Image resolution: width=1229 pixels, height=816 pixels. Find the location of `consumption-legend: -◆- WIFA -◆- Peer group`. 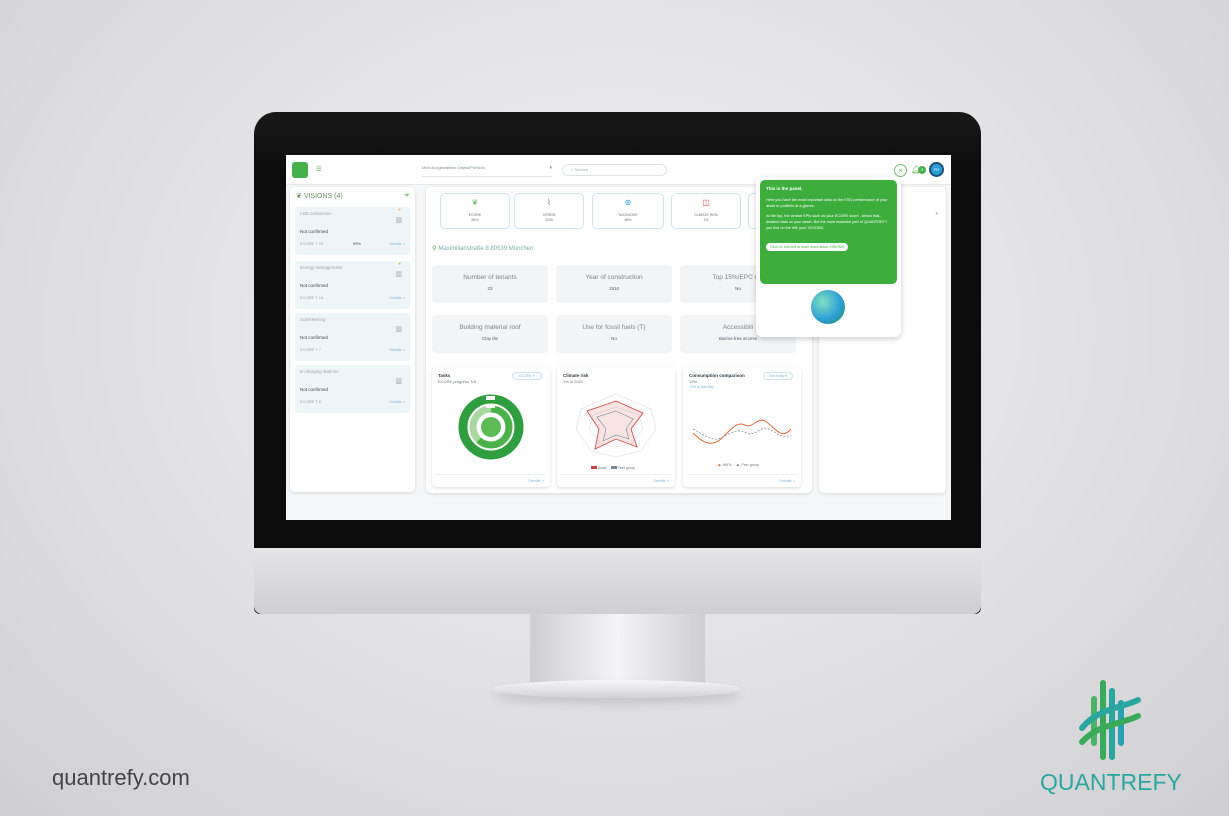

consumption-legend: -◆- WIFA -◆- Peer group is located at coordinates (738, 465).